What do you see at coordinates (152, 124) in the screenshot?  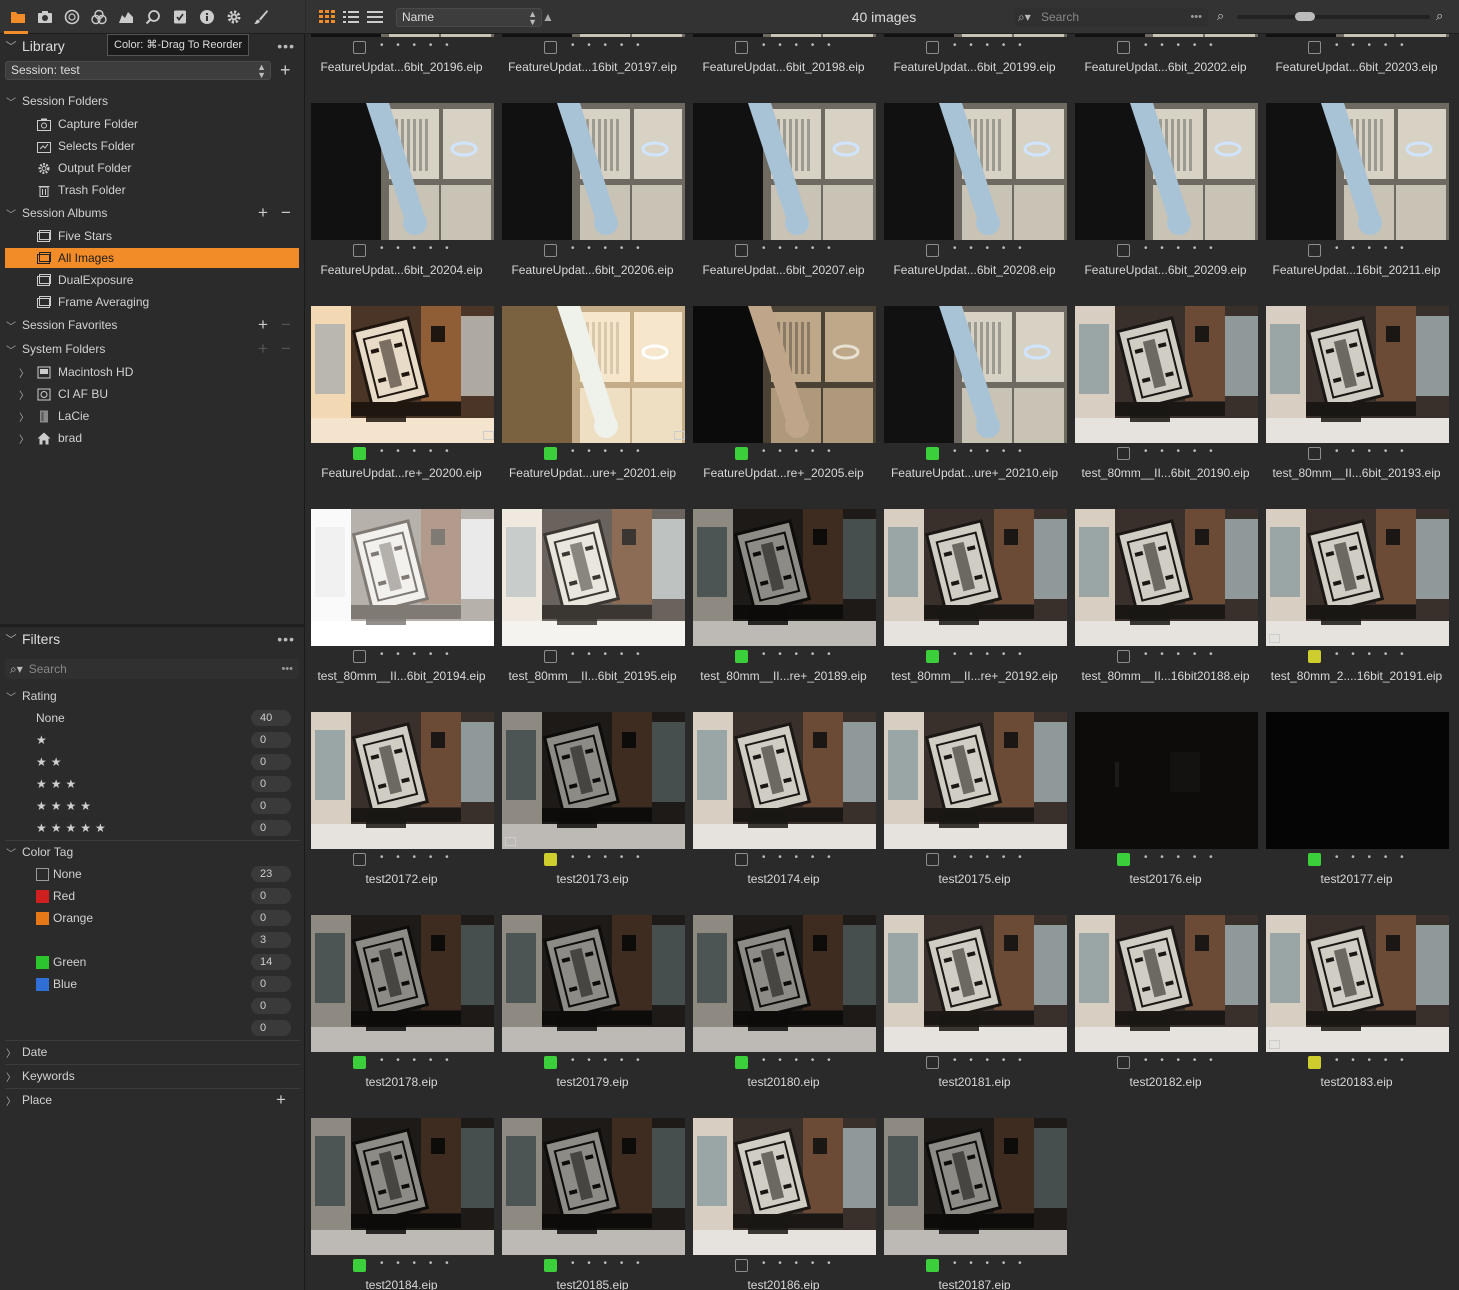 I see `capture-folder-item: Capture Folder` at bounding box center [152, 124].